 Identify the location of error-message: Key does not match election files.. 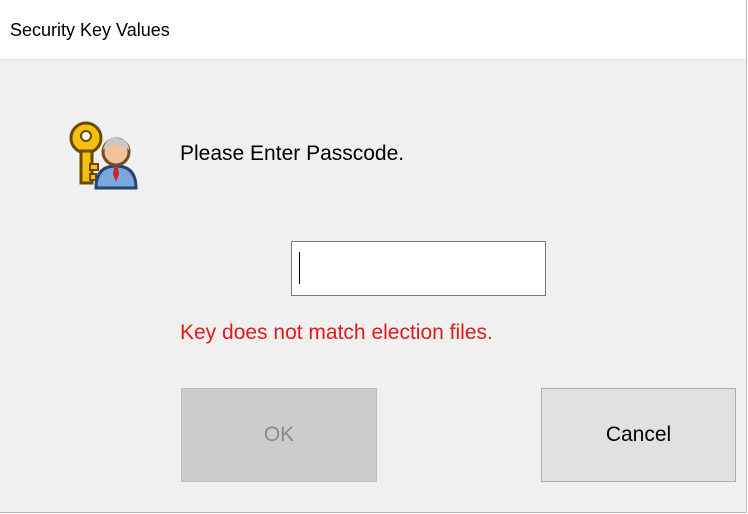
(336, 332).